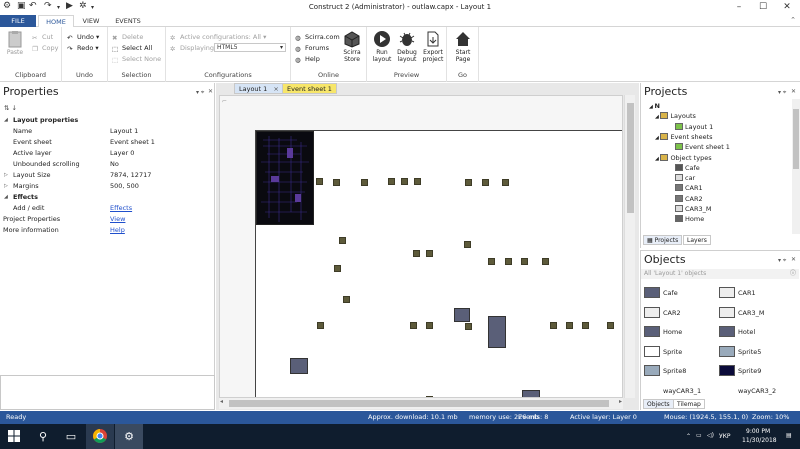  Describe the element at coordinates (694, 127) in the screenshot. I see `tree-item: Layout 1` at that location.